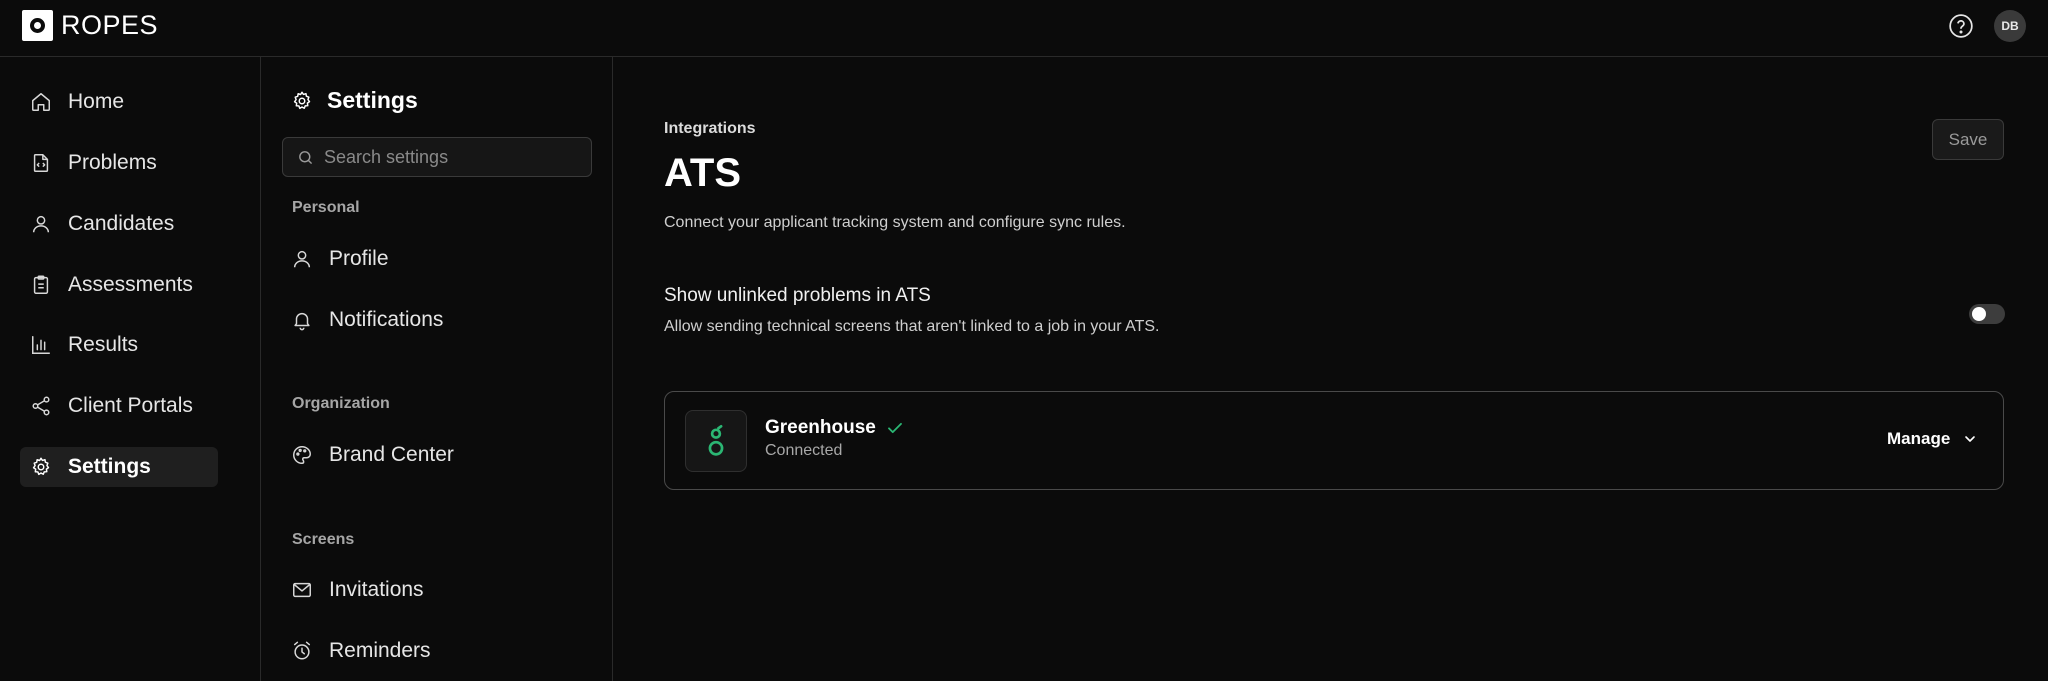 The width and height of the screenshot is (2048, 681). Describe the element at coordinates (710, 129) in the screenshot. I see `breadcrumb: Integrations` at that location.